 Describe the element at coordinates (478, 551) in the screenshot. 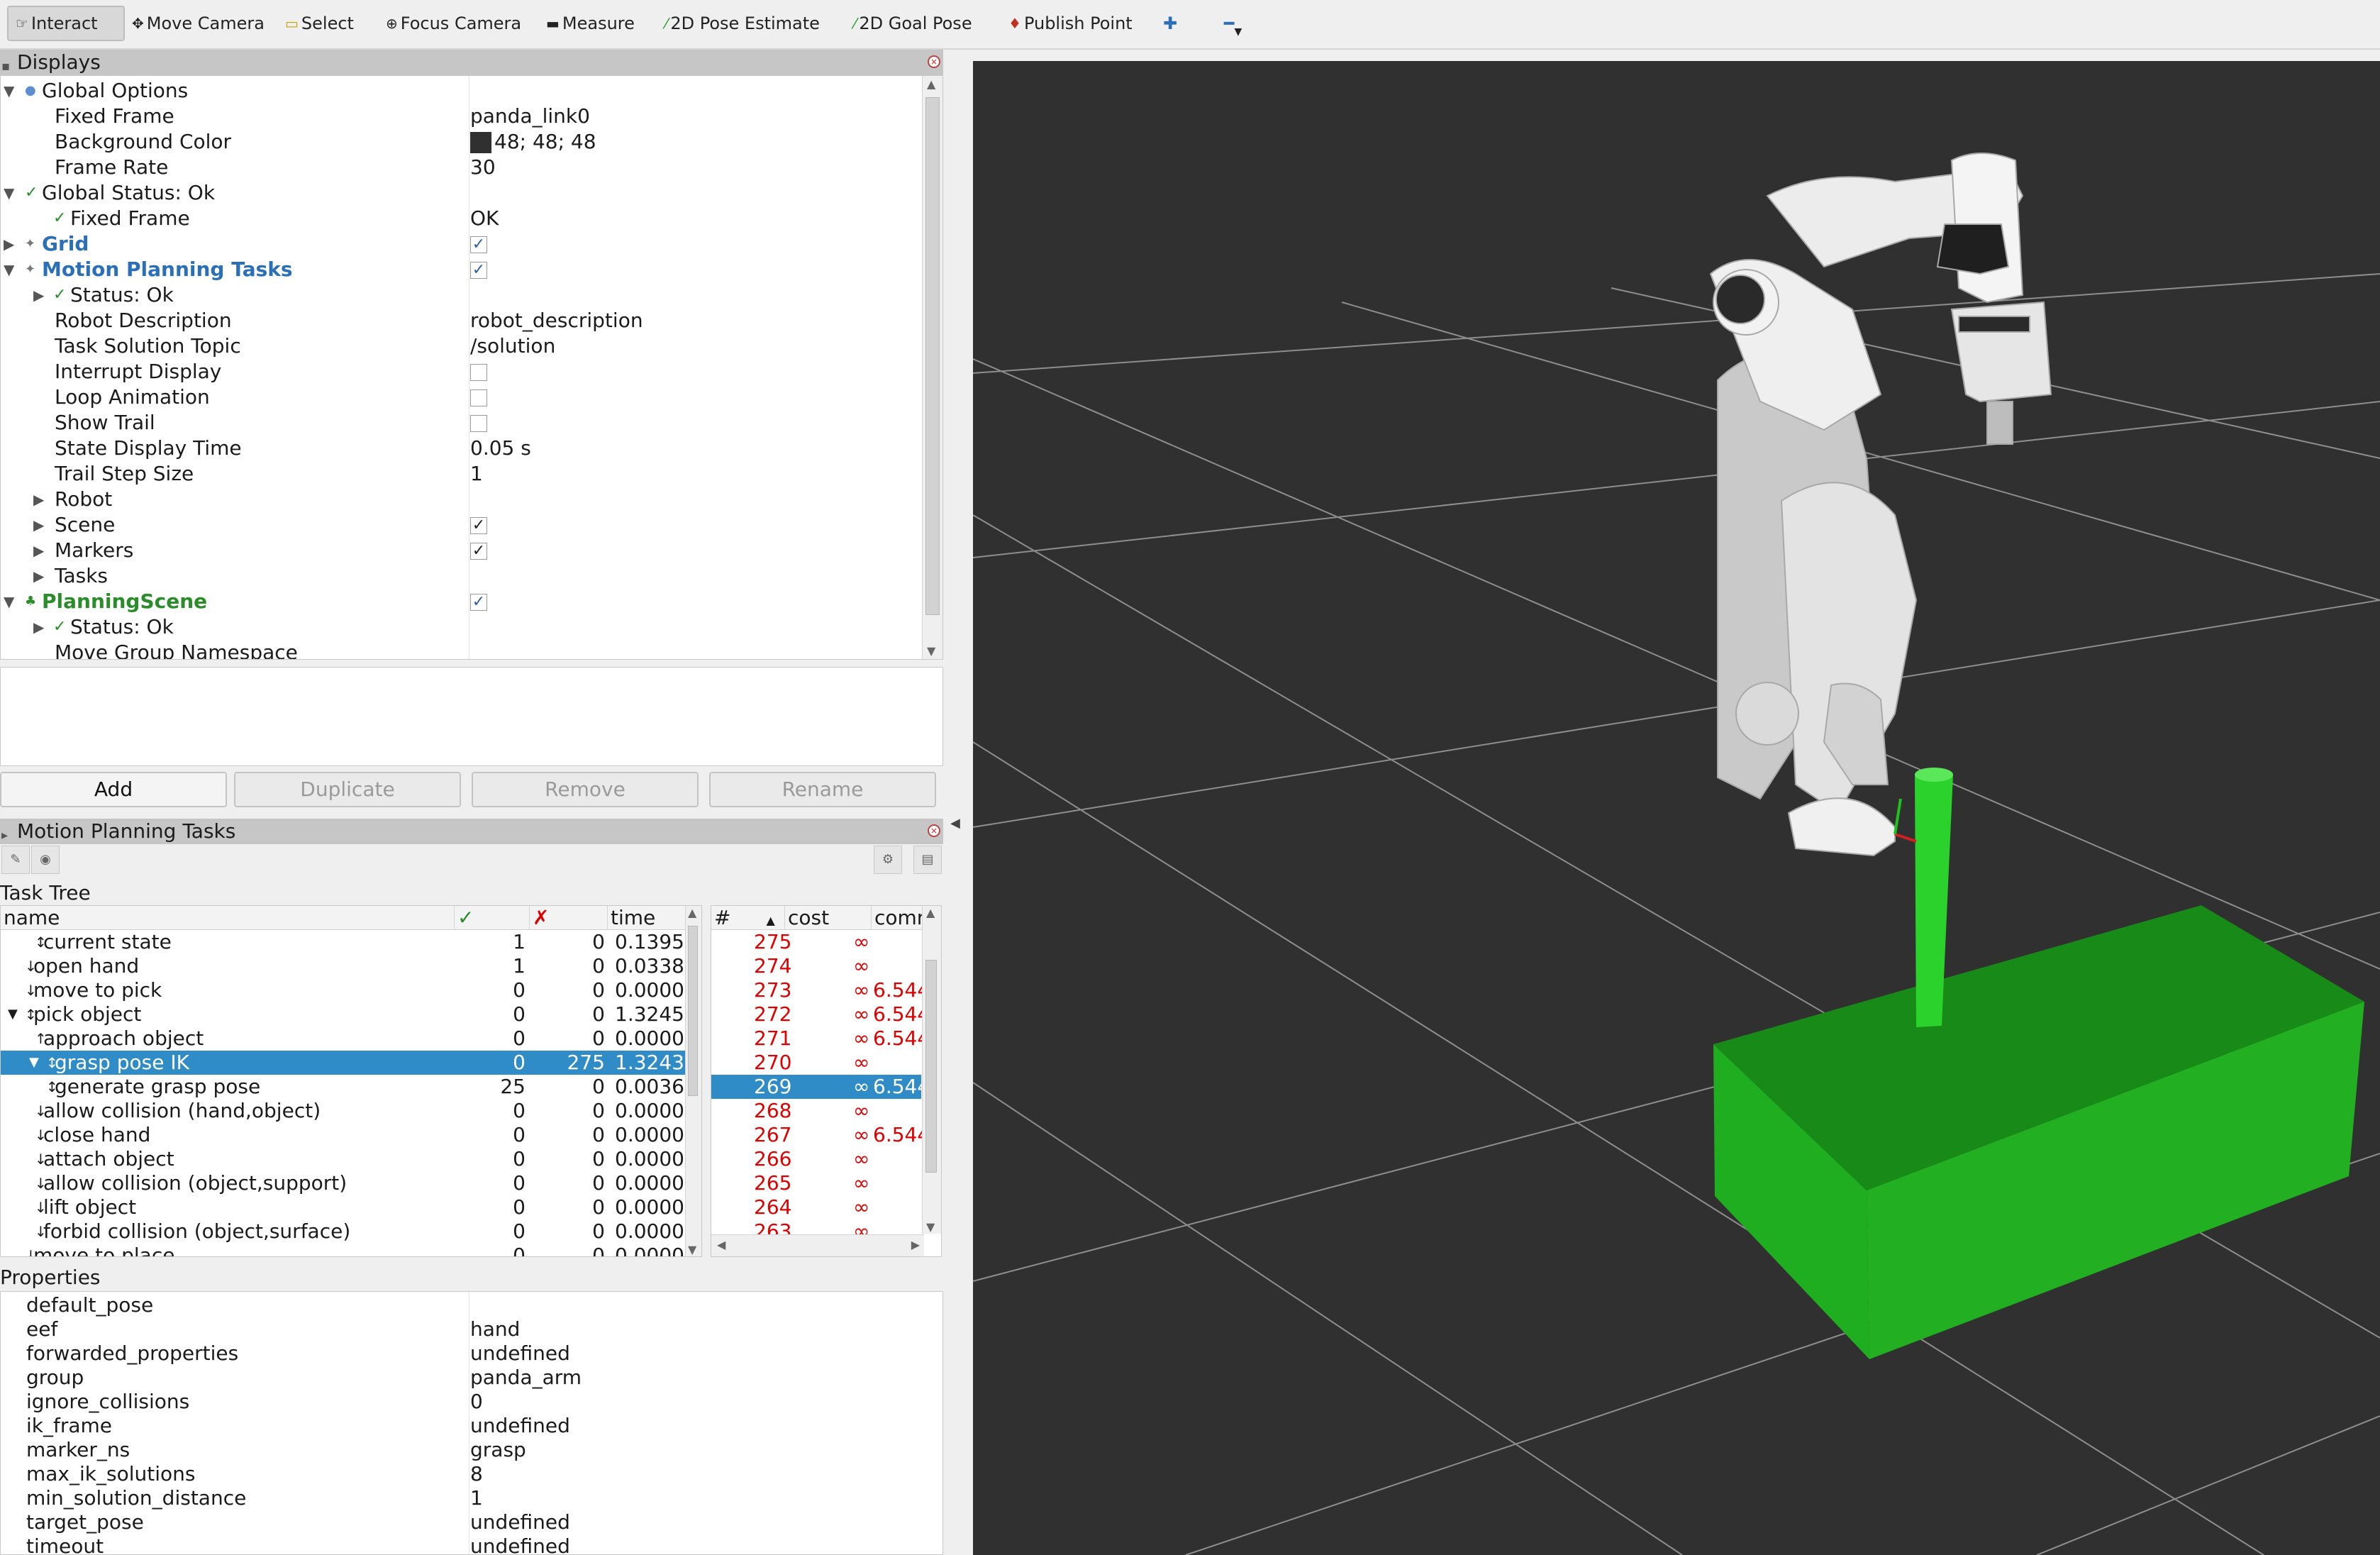

I see `markers-checkbox: ✓` at that location.